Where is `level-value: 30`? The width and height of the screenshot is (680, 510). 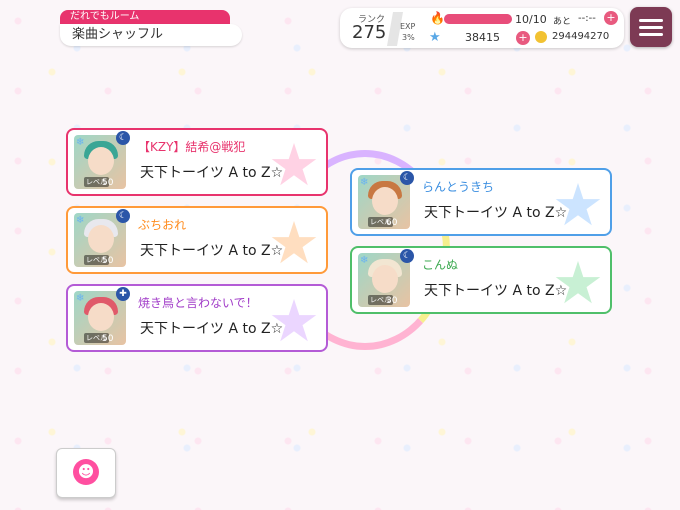
level-value: 30 is located at coordinates (392, 301).